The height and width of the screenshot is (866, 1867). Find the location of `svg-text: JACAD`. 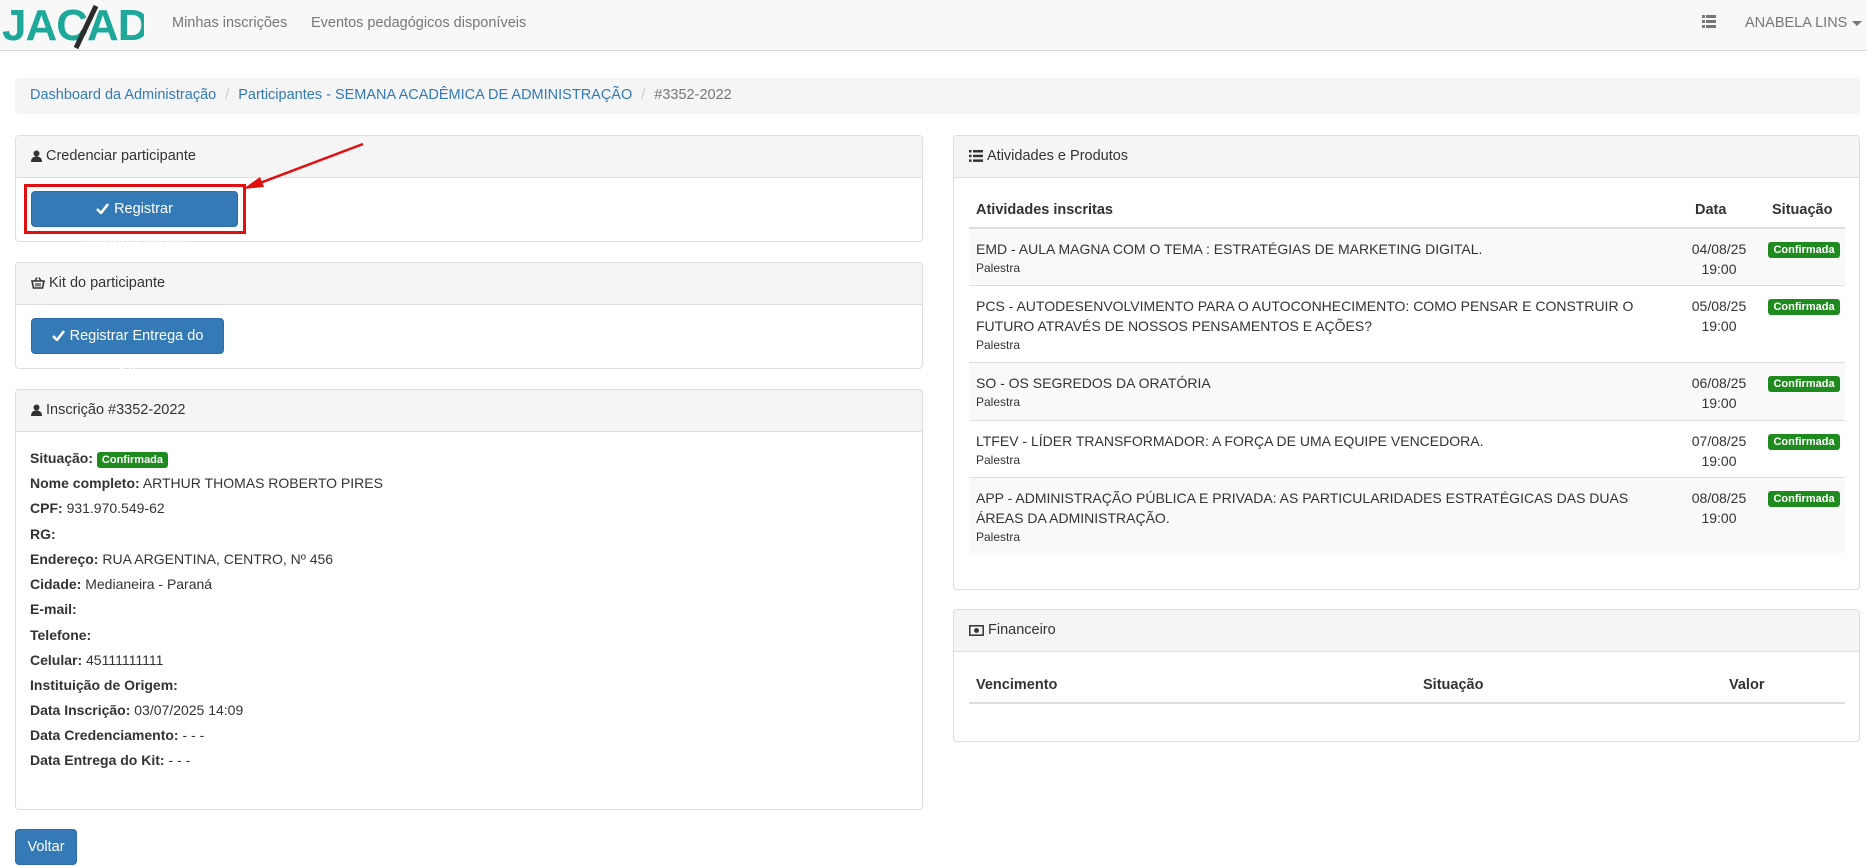

svg-text: JACAD is located at coordinates (73, 26).